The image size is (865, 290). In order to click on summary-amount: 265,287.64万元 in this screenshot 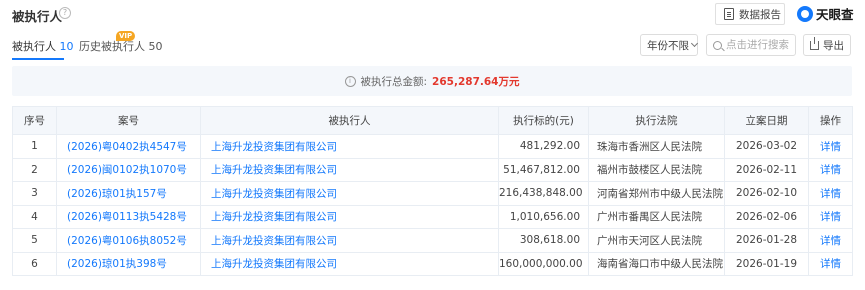, I will do `click(476, 81)`.